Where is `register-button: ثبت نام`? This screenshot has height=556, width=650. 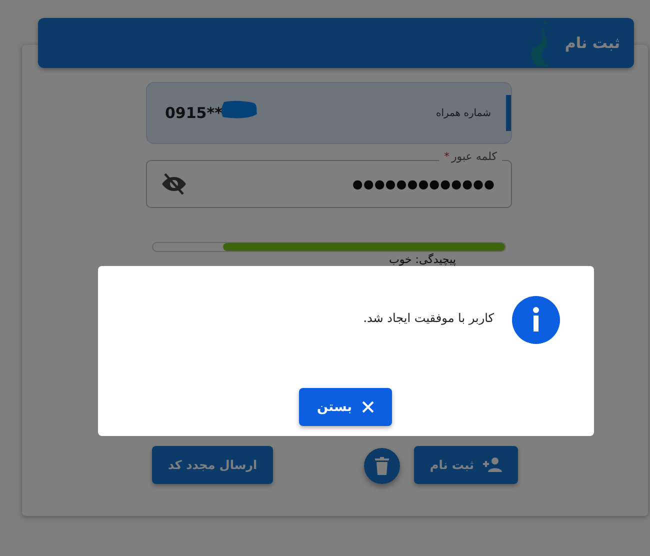 register-button: ثبت نام is located at coordinates (466, 465).